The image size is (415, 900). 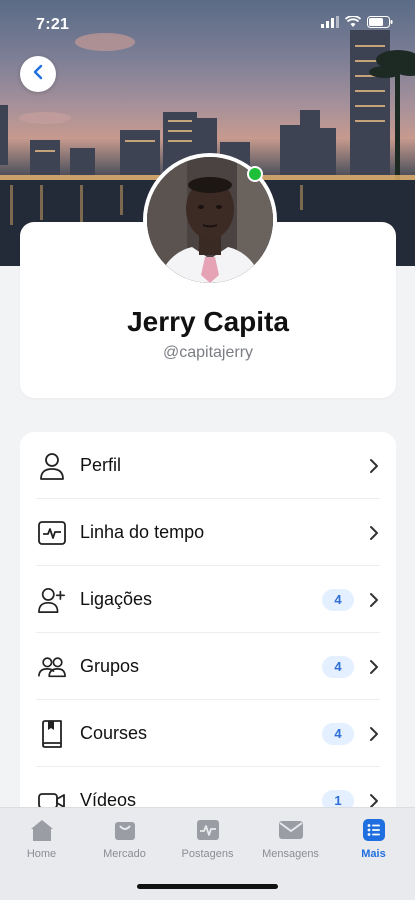 I want to click on menu-item-label: Ligações, so click(x=116, y=599).